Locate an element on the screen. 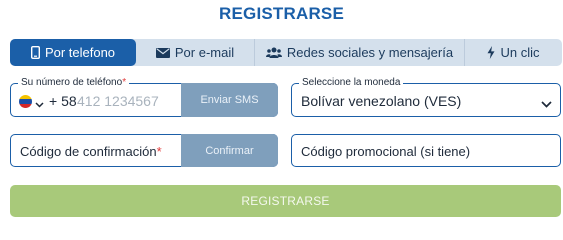 Image resolution: width=563 pixels, height=240 pixels. confirmation-code-placeholder: Código de confirmación* is located at coordinates (91, 151).